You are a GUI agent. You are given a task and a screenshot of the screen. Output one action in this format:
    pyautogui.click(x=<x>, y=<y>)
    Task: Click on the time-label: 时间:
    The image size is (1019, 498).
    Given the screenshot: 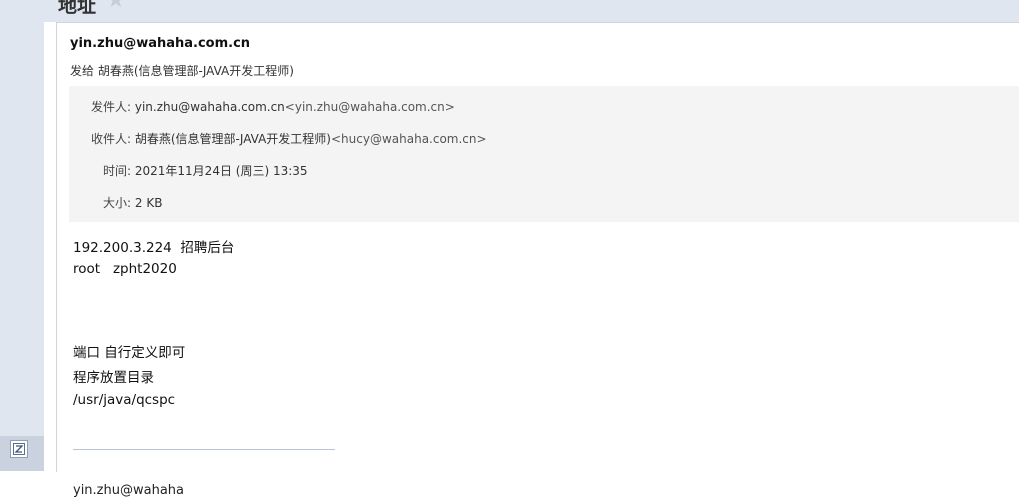 What is the action you would take?
    pyautogui.click(x=117, y=171)
    